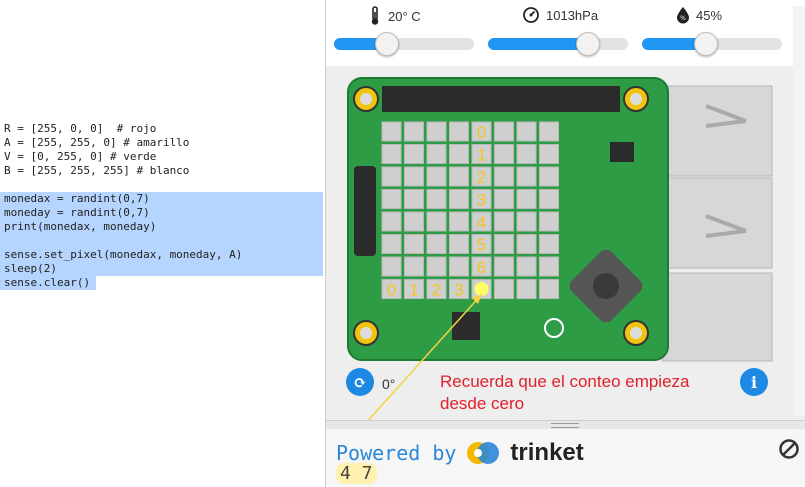  Describe the element at coordinates (799, 211) in the screenshot. I see `scrollbar` at that location.